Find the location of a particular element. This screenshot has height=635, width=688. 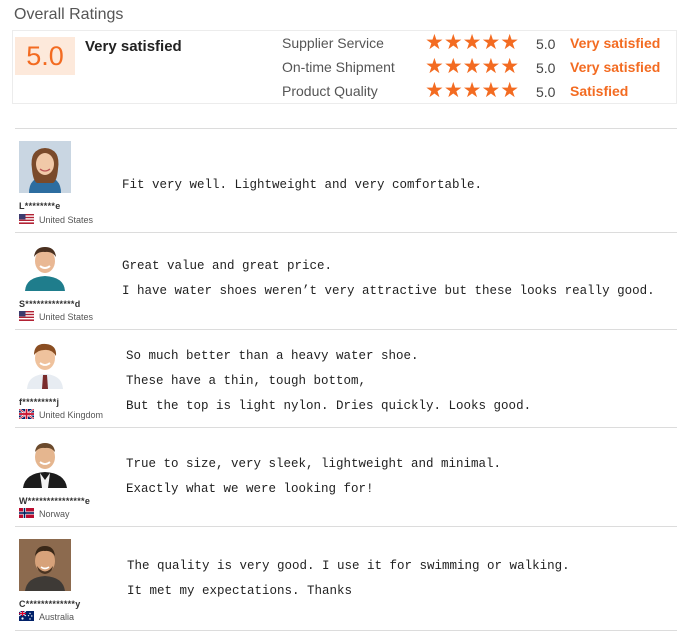

rating-label: On-time Shipment is located at coordinates (338, 67).